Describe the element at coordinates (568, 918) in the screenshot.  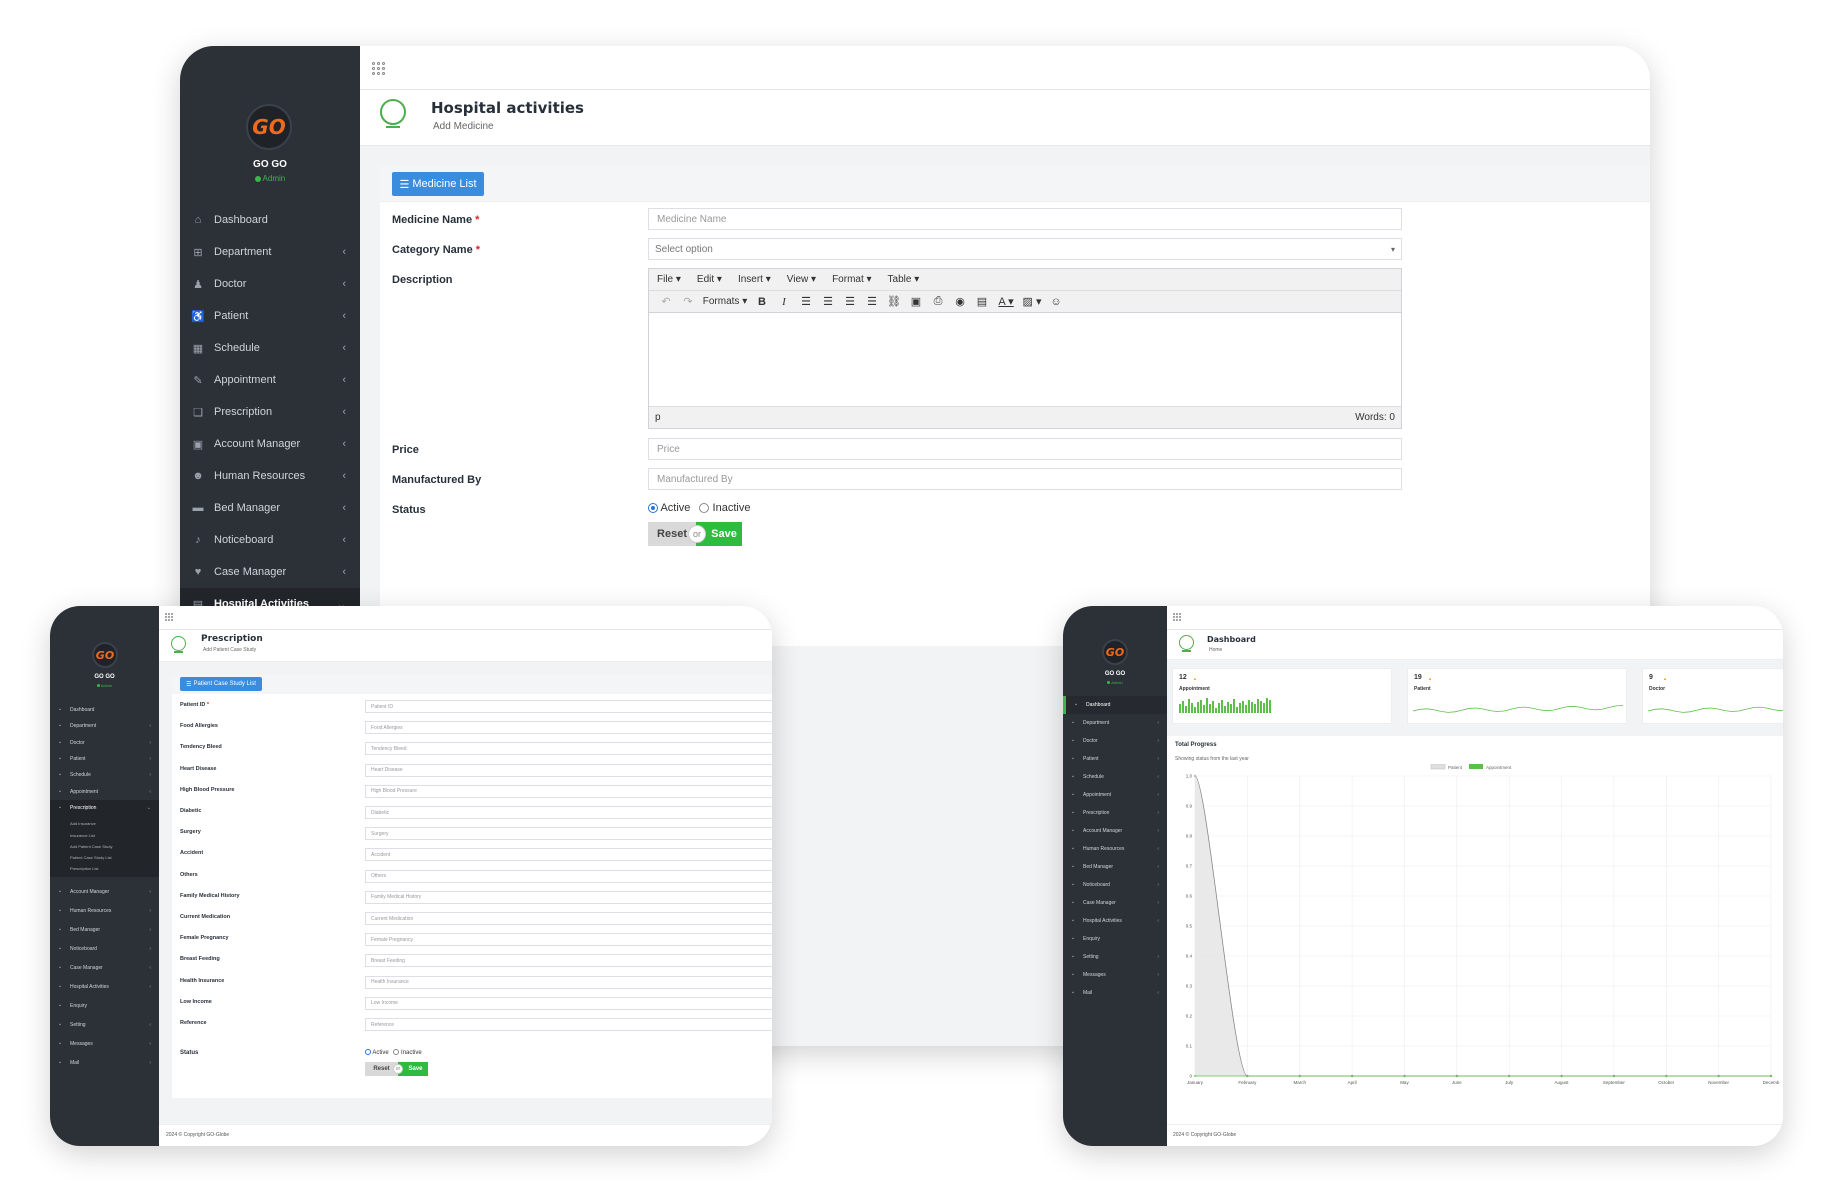
I see `field-input-current-medication: Current Medication` at that location.